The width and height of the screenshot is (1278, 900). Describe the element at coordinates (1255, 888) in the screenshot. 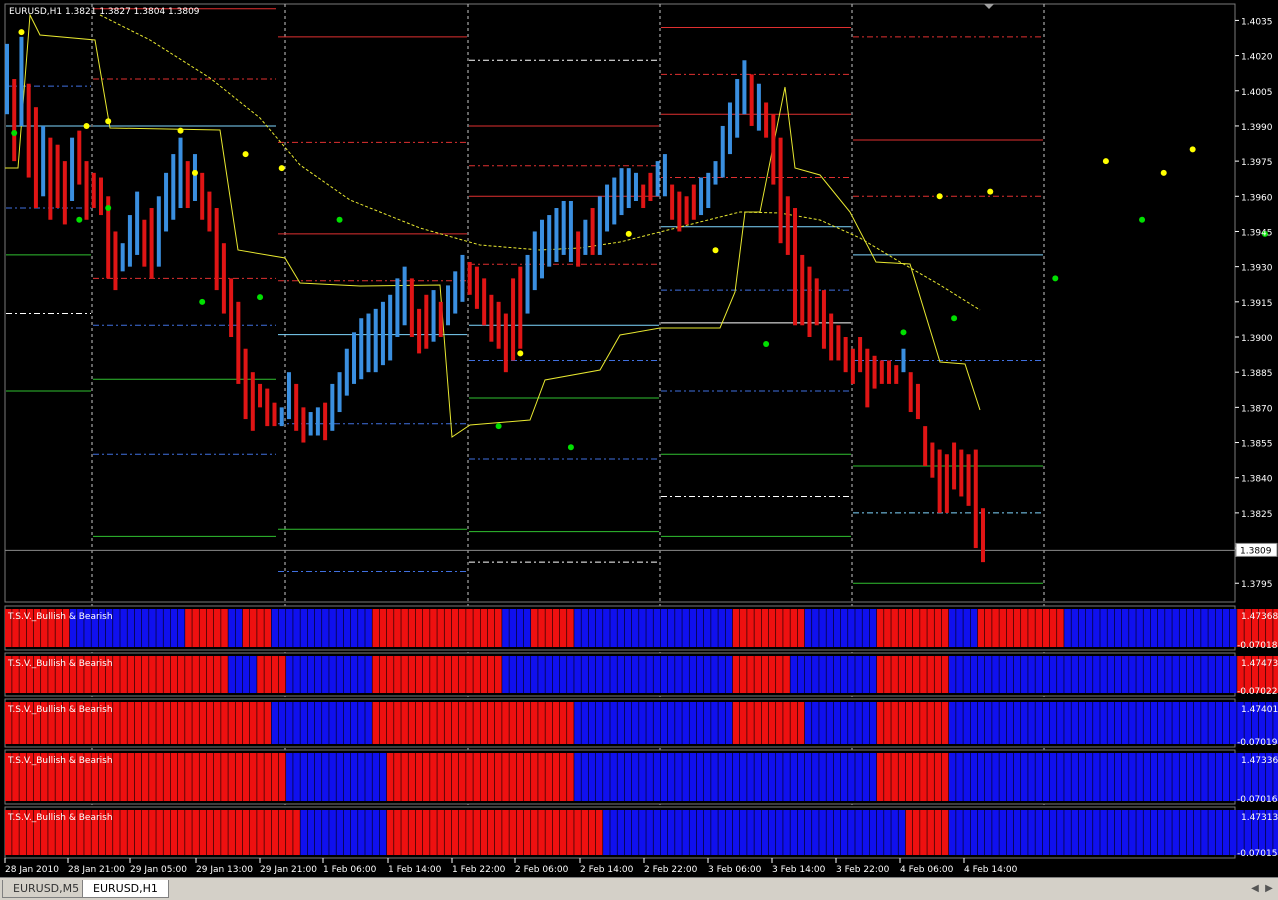

I see `tab-scroll-left-icon: ◀` at that location.